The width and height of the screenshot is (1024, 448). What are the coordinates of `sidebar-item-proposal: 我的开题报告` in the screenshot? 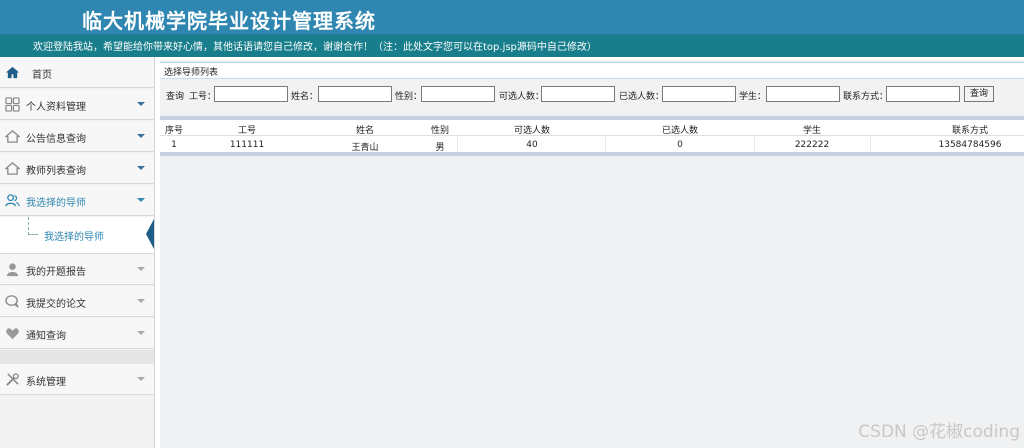 It's located at (77, 269).